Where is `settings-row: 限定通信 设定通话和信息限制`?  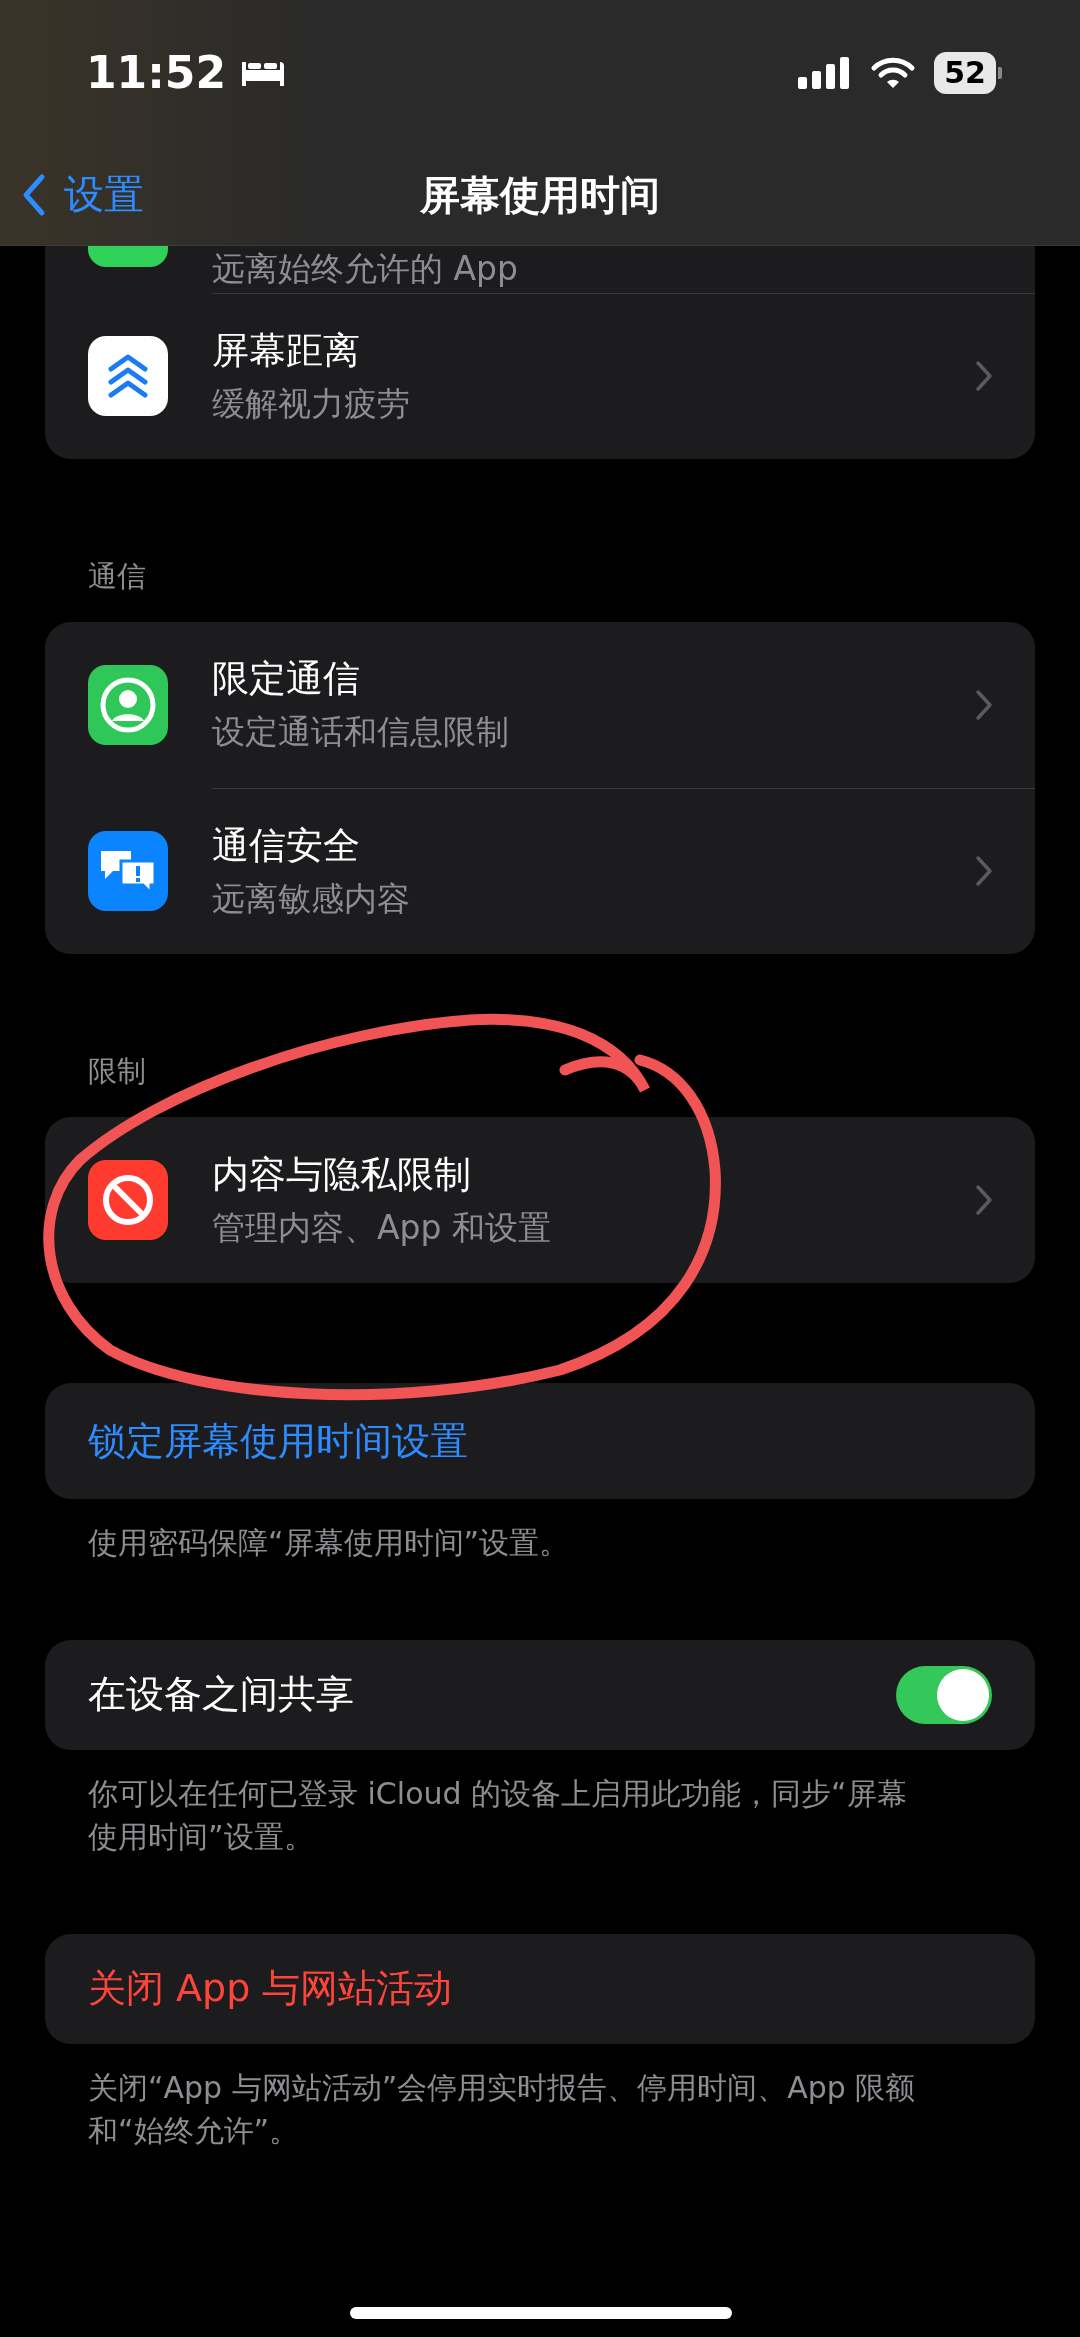
settings-row: 限定通信 设定通话和信息限制 is located at coordinates (540, 705).